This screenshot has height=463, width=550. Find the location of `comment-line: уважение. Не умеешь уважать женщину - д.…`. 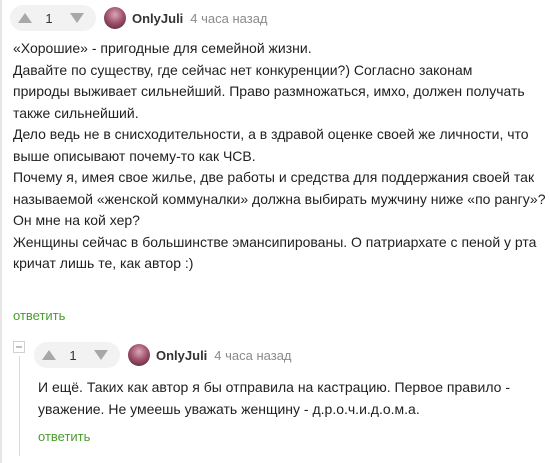

comment-line: уважение. Не умеешь уважать женщину - д.… is located at coordinates (229, 408).